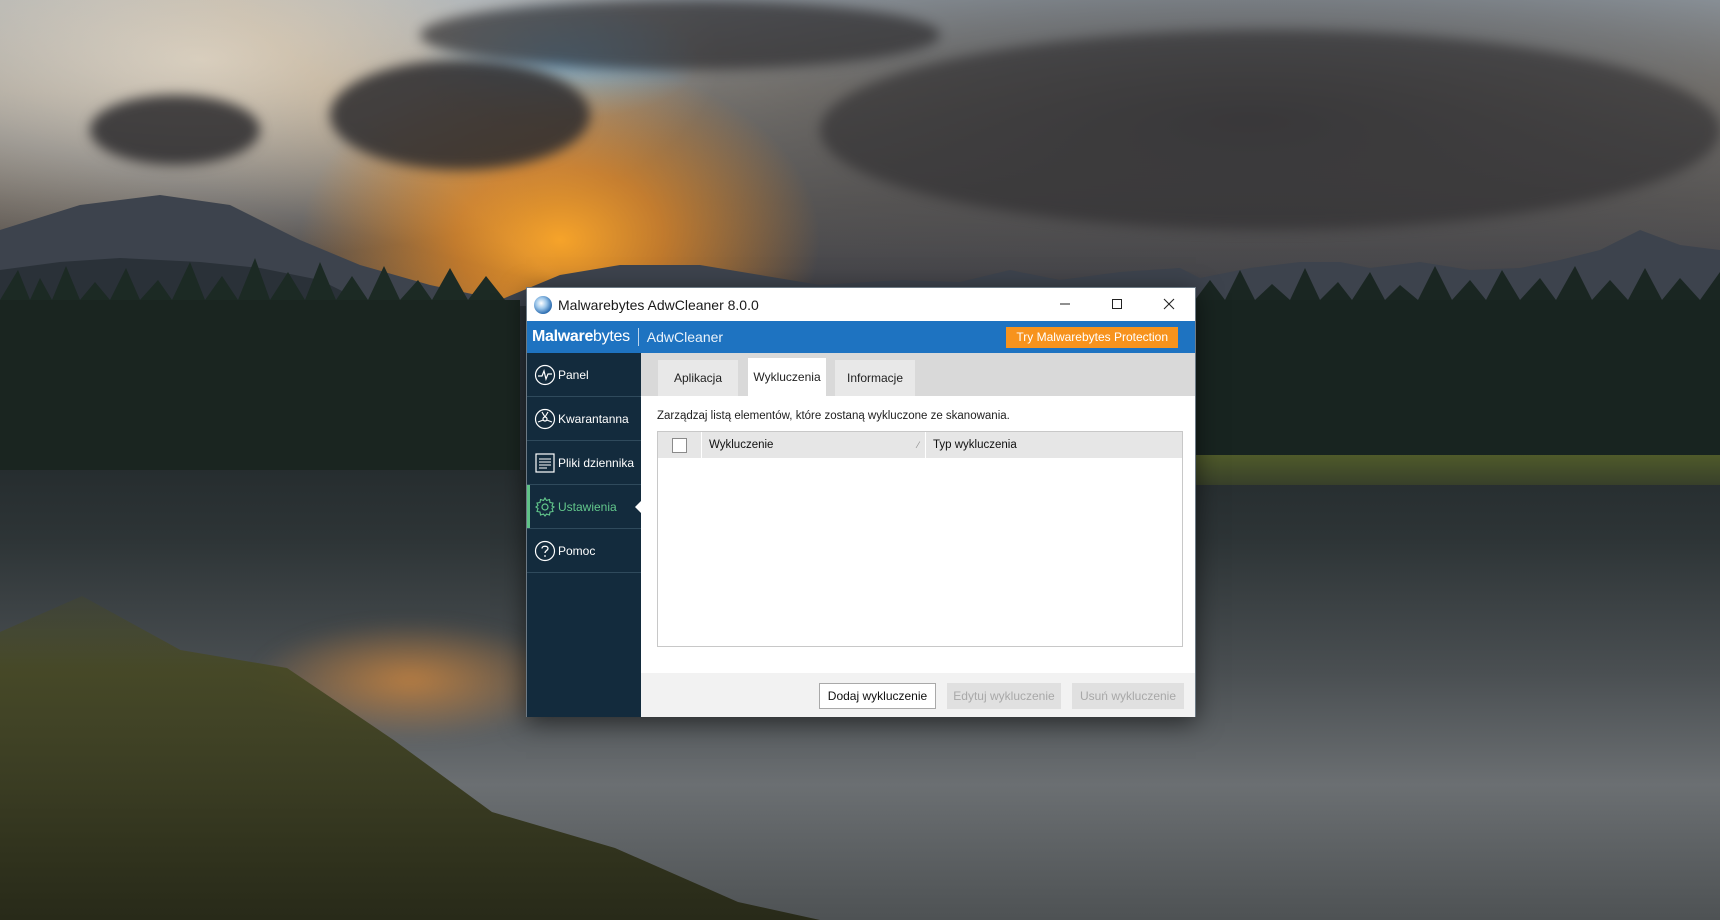  I want to click on edit-exclusion-button: Edytuj wykluczenie, so click(1004, 696).